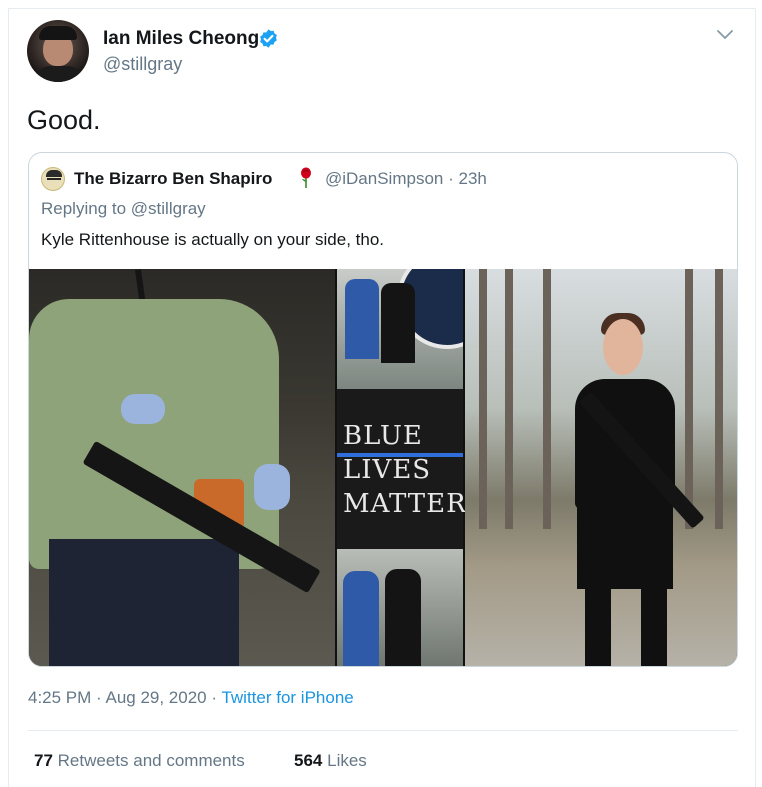  I want to click on photo-shorts, so click(625, 548).